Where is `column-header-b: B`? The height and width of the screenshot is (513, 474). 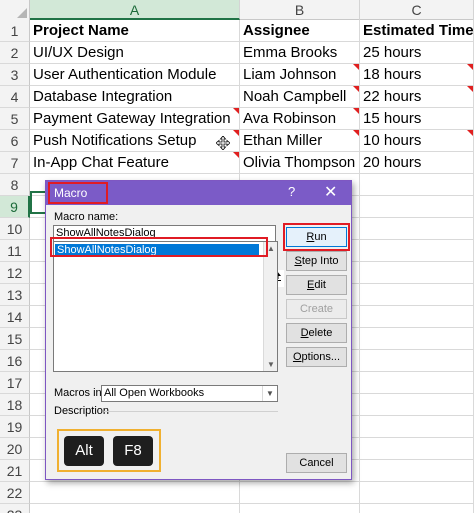
column-header-b: B is located at coordinates (300, 10).